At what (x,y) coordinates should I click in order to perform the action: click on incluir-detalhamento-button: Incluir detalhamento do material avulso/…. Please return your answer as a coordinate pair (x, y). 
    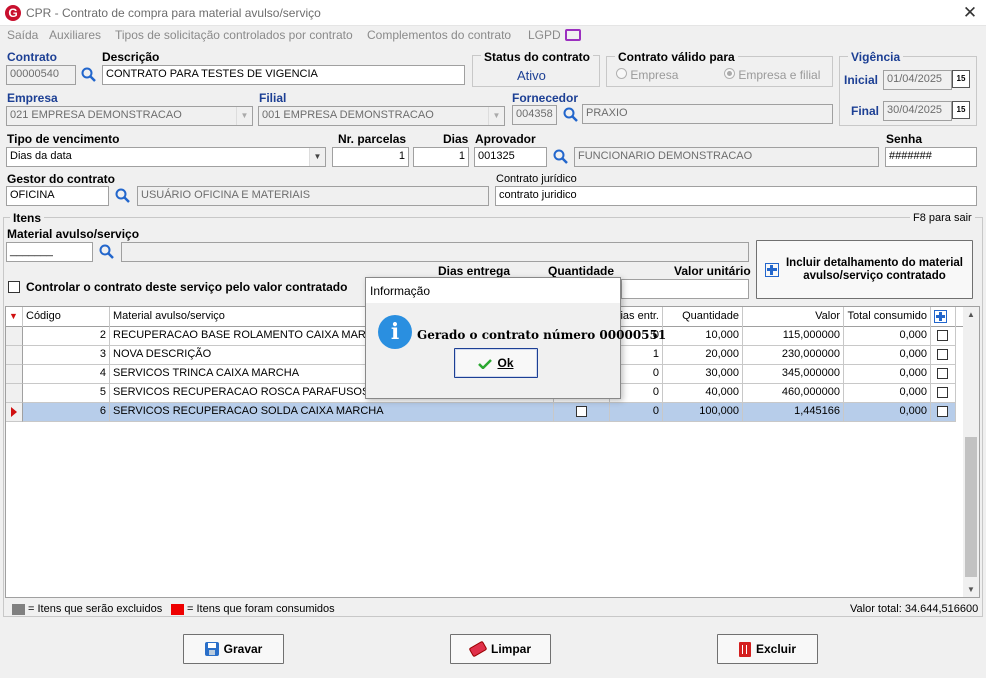
    Looking at the image, I should click on (864, 269).